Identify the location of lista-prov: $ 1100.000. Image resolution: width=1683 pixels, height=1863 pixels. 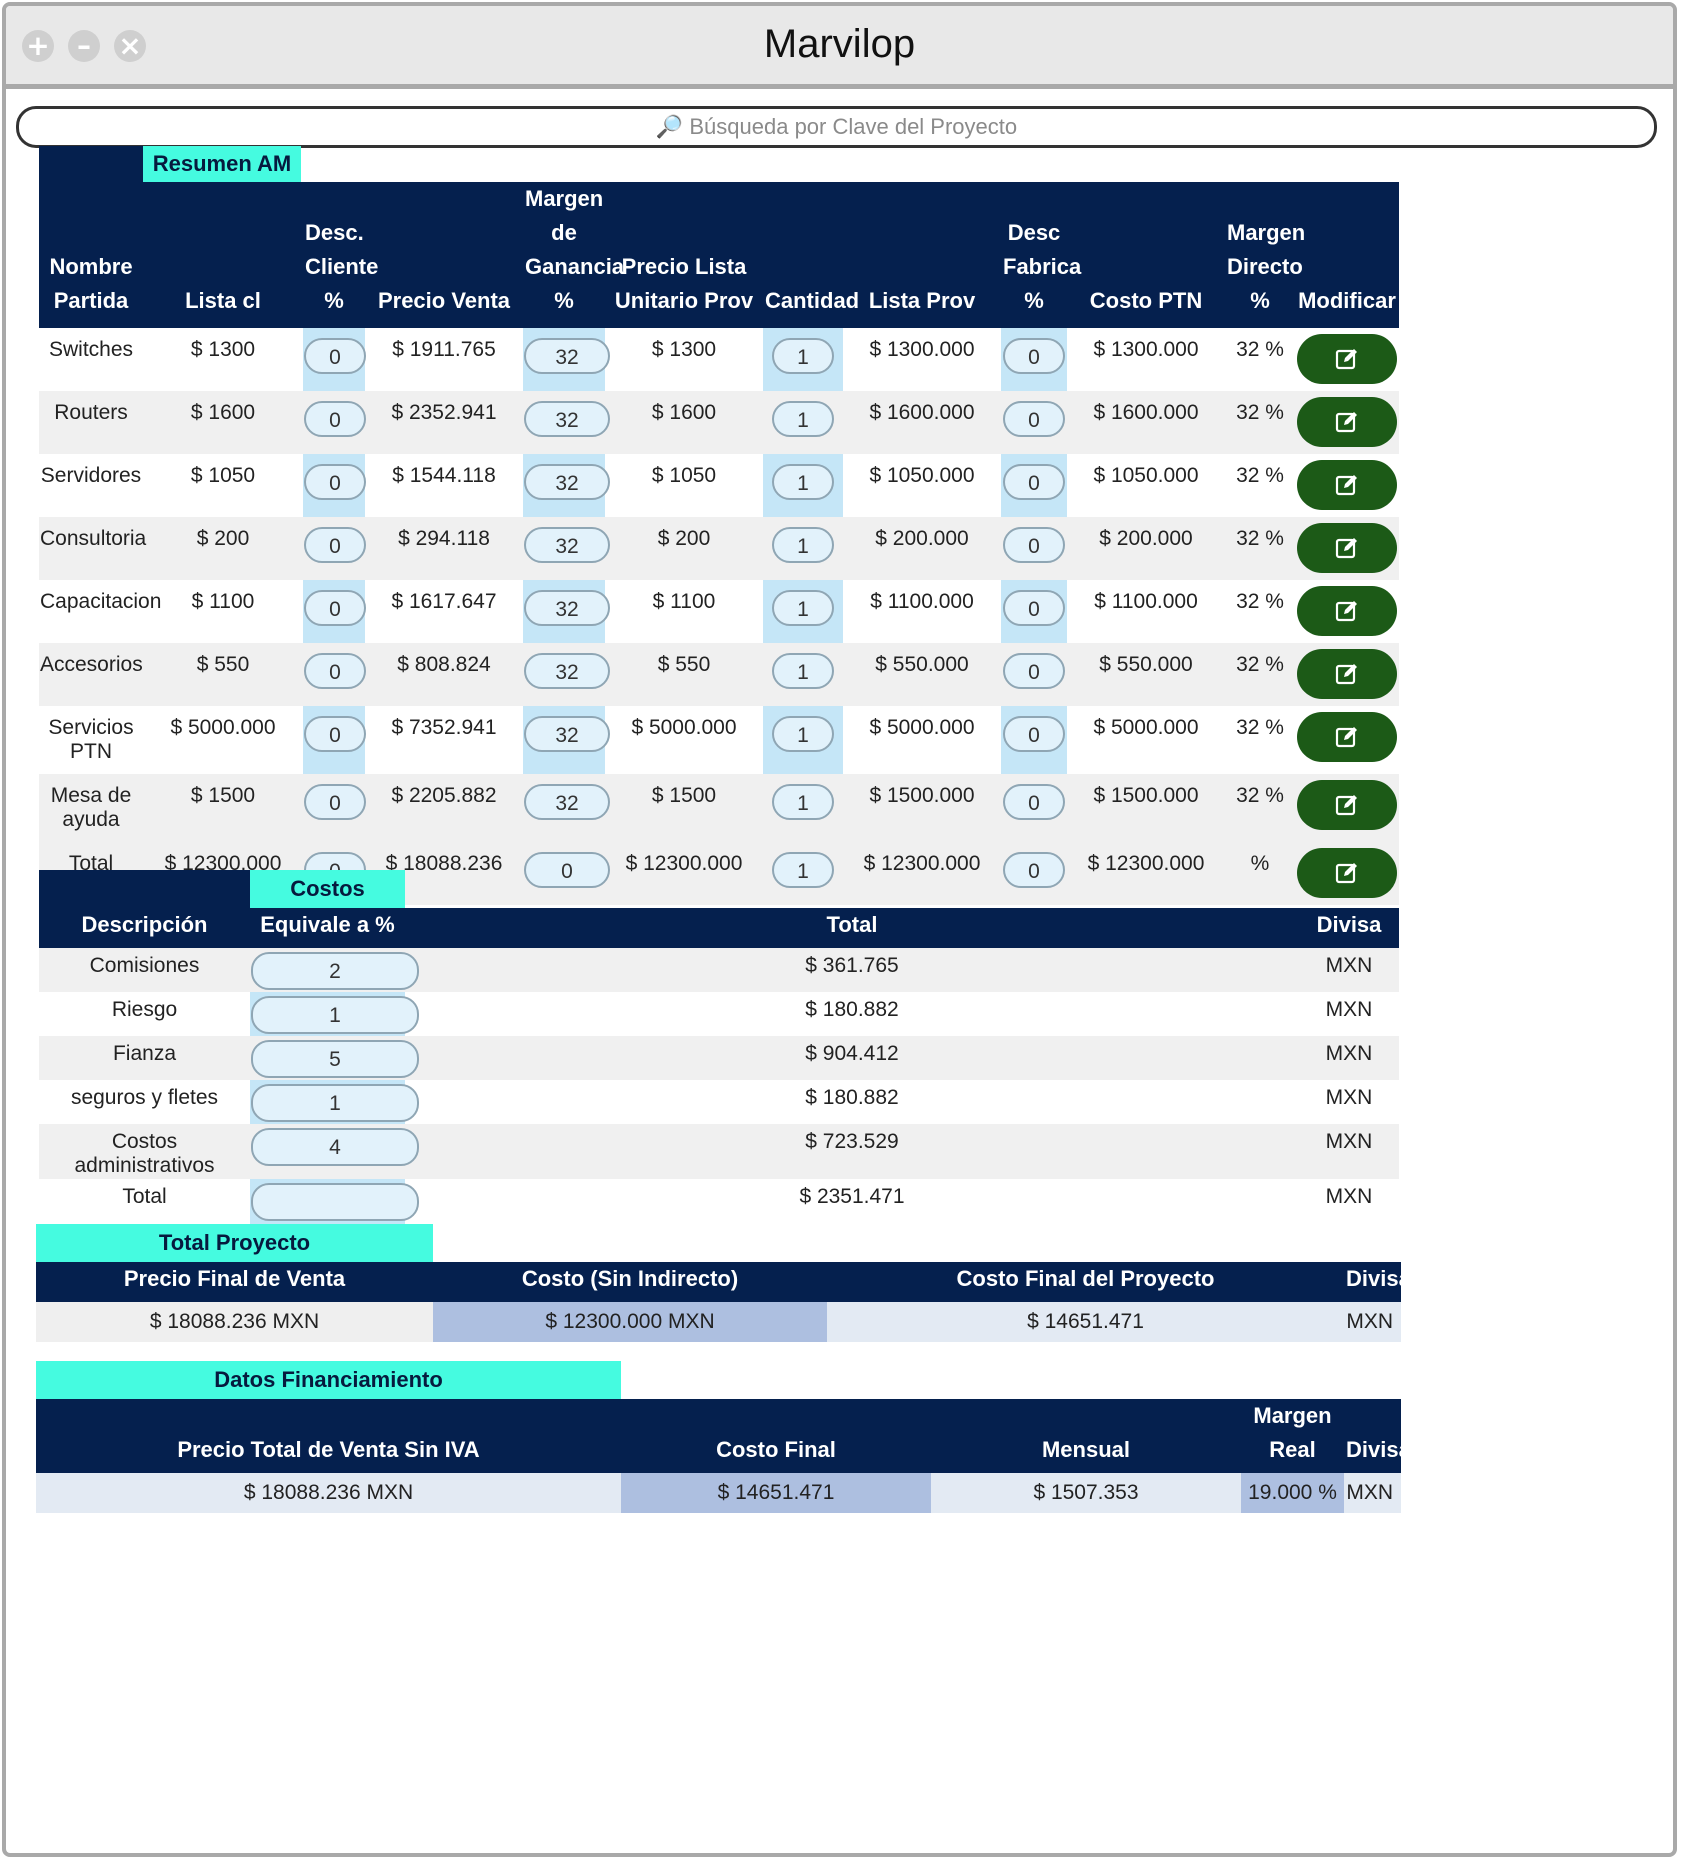
(922, 601).